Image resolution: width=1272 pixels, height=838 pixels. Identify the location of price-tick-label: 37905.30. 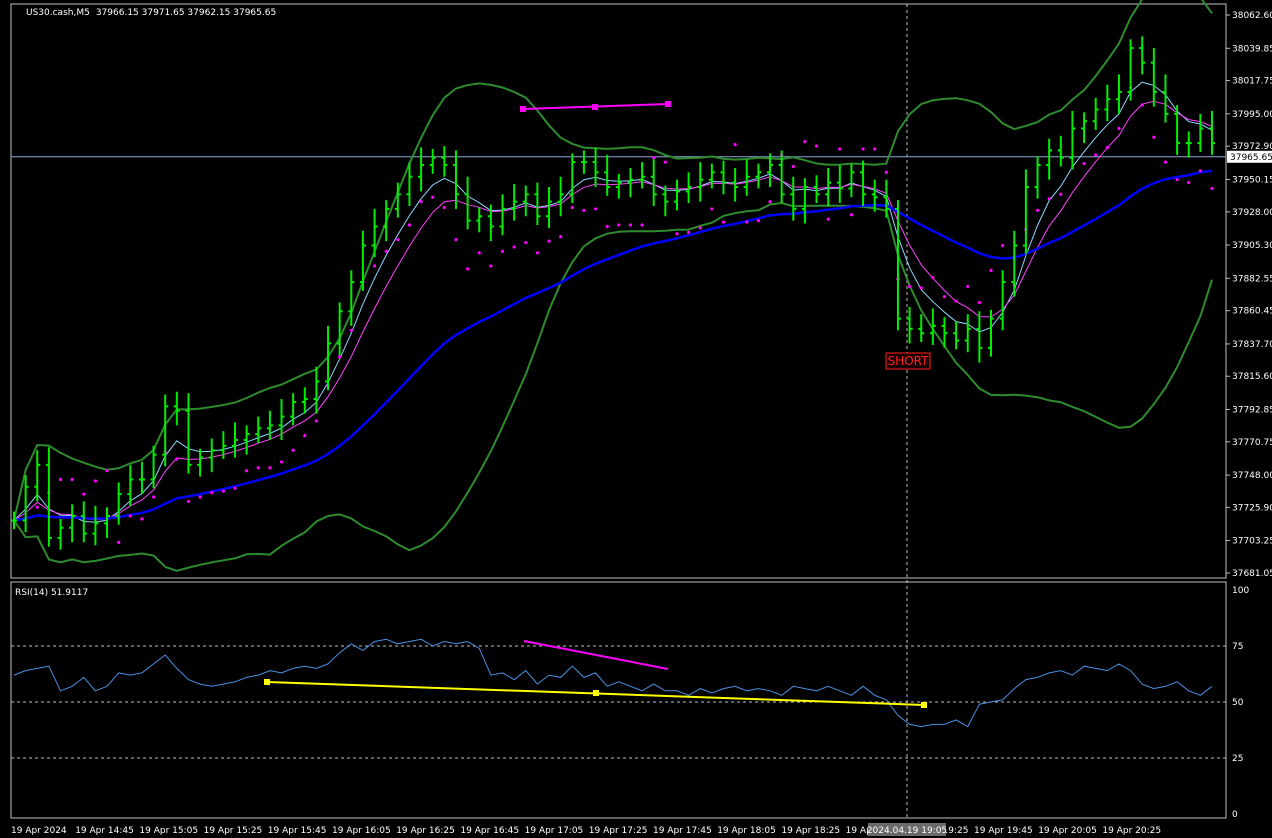
(1252, 246).